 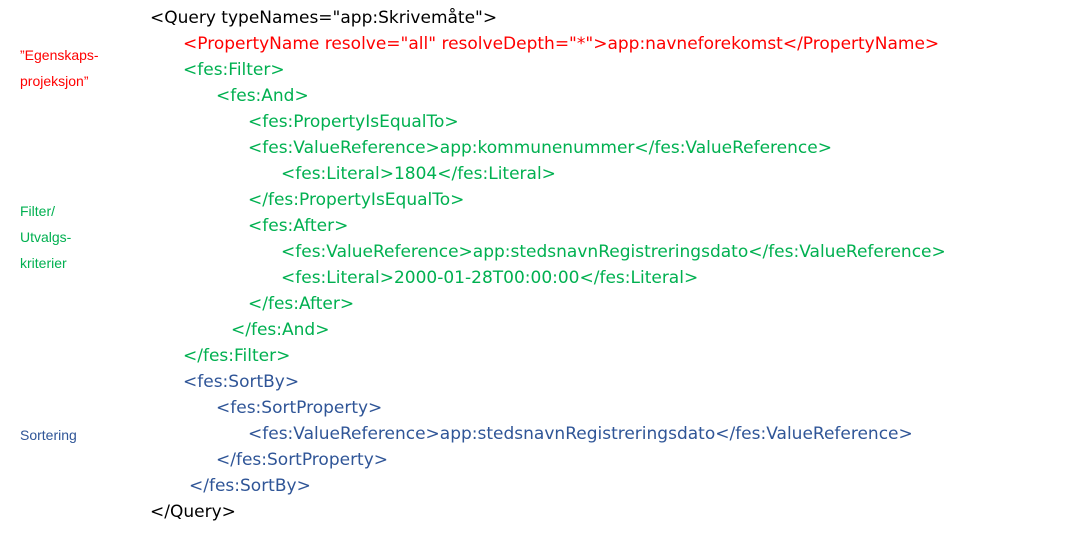 What do you see at coordinates (59, 68) in the screenshot?
I see `label-egenskapsprojeksjon: ”Egenskaps- projeksjon”` at bounding box center [59, 68].